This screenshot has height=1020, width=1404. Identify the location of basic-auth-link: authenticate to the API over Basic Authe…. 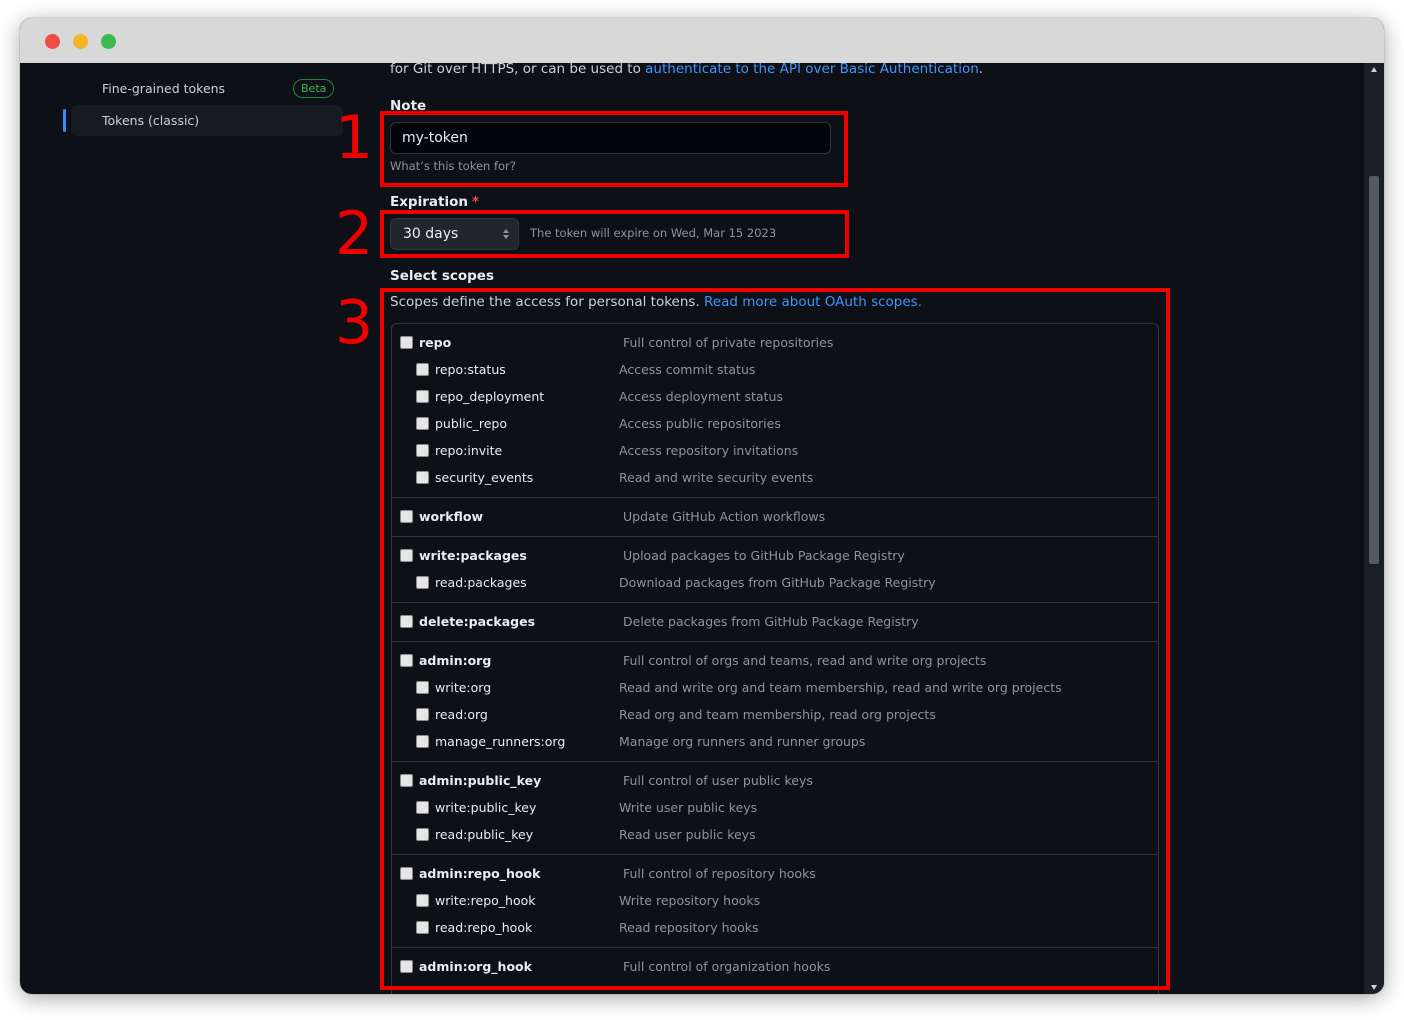
(812, 69).